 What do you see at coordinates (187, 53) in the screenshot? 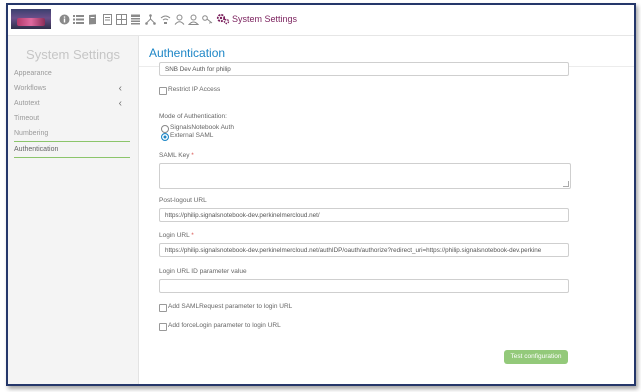
I see `page-title: Authentication` at bounding box center [187, 53].